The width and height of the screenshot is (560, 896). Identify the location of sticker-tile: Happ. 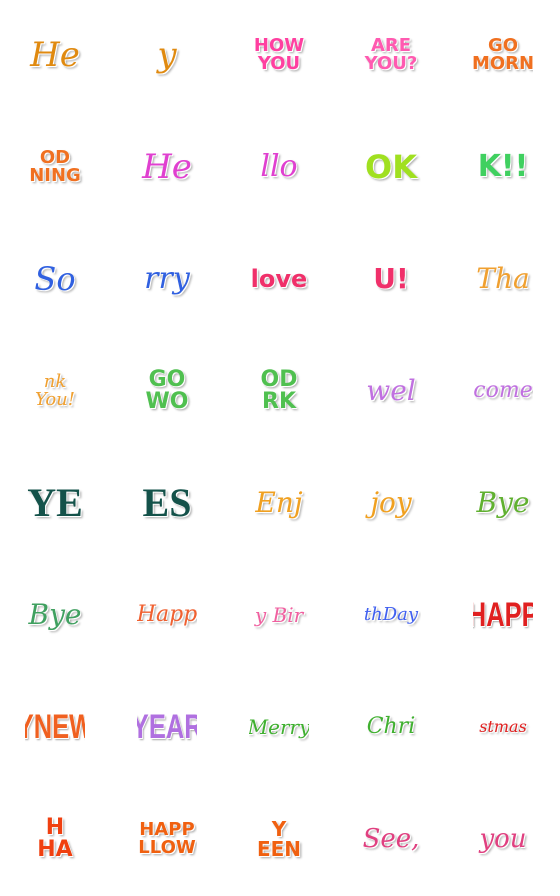
(167, 615).